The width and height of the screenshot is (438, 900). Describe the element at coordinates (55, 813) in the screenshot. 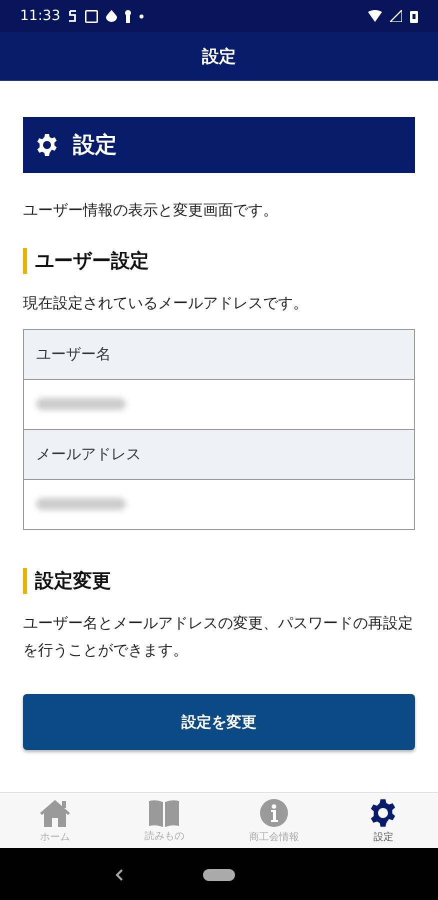

I see `home-icon` at that location.